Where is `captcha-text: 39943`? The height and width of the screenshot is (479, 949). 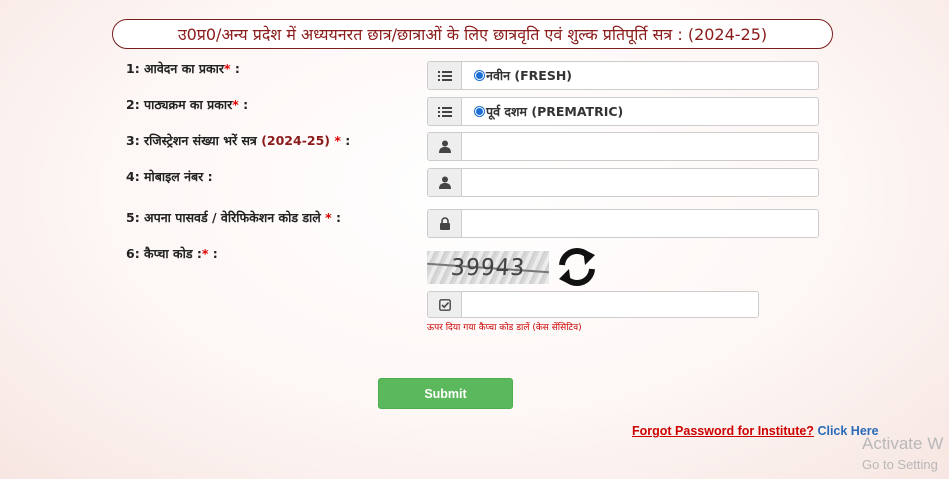
captcha-text: 39943 is located at coordinates (488, 267).